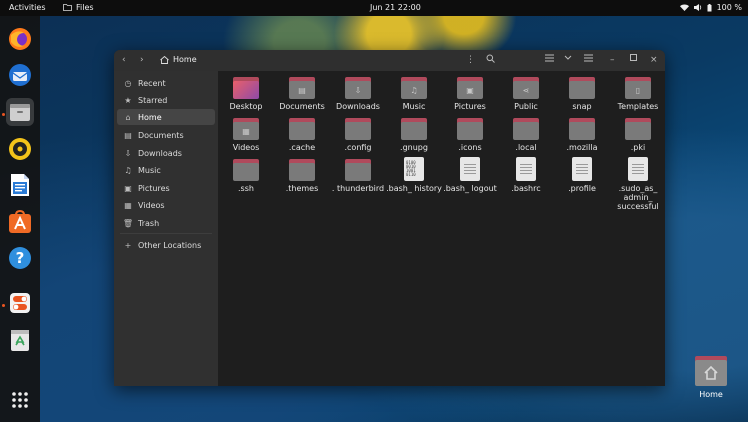 The width and height of the screenshot is (748, 422). What do you see at coordinates (526, 188) in the screenshot?
I see `file-name: .bashrc` at bounding box center [526, 188].